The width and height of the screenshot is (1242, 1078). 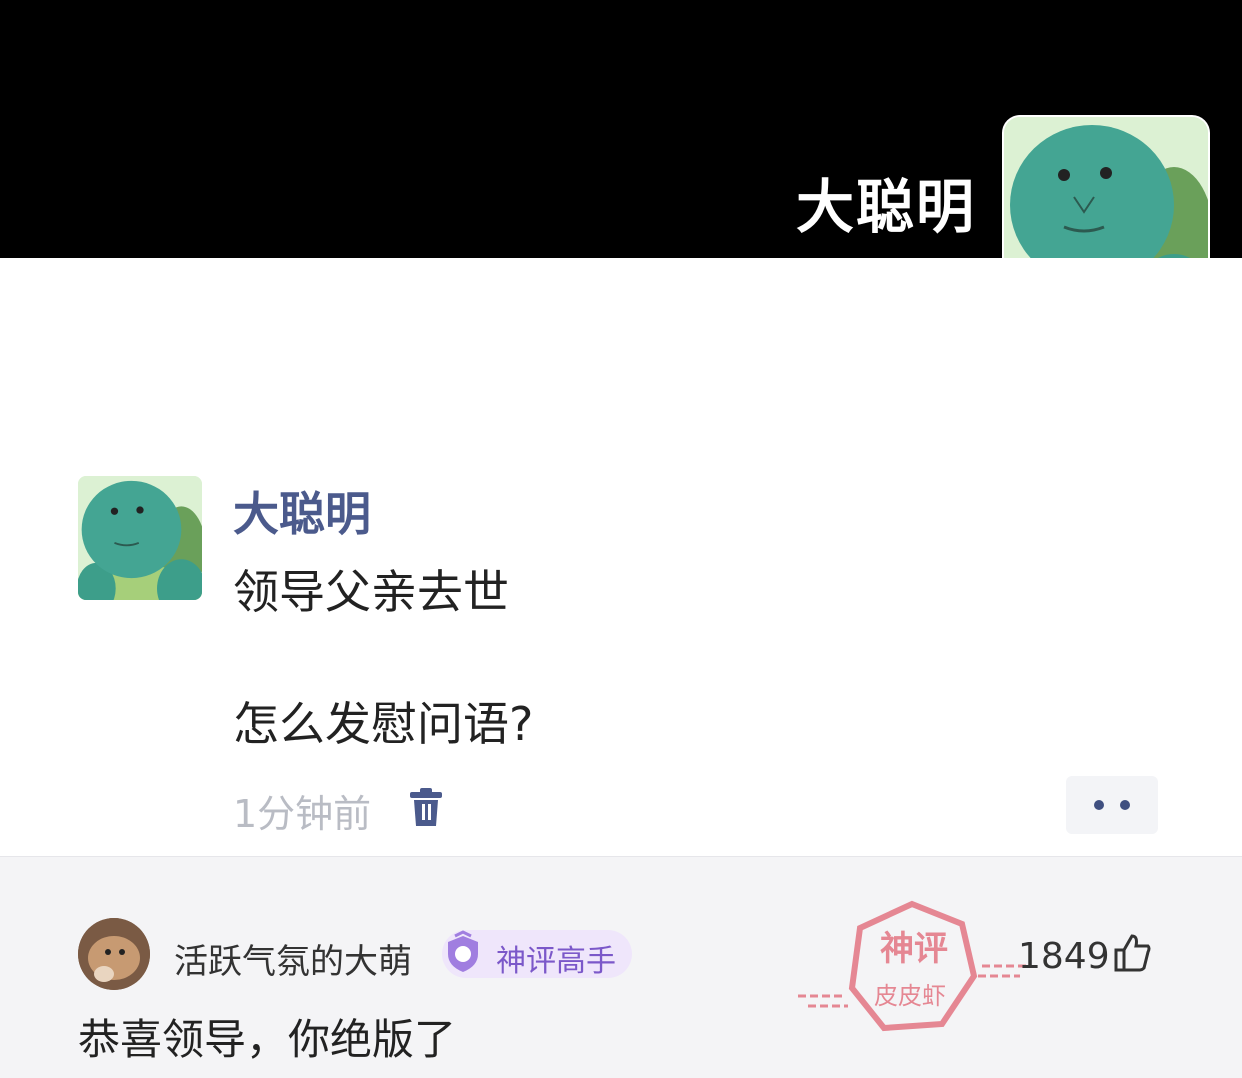 I want to click on post-time: 1分钟前, so click(x=302, y=814).